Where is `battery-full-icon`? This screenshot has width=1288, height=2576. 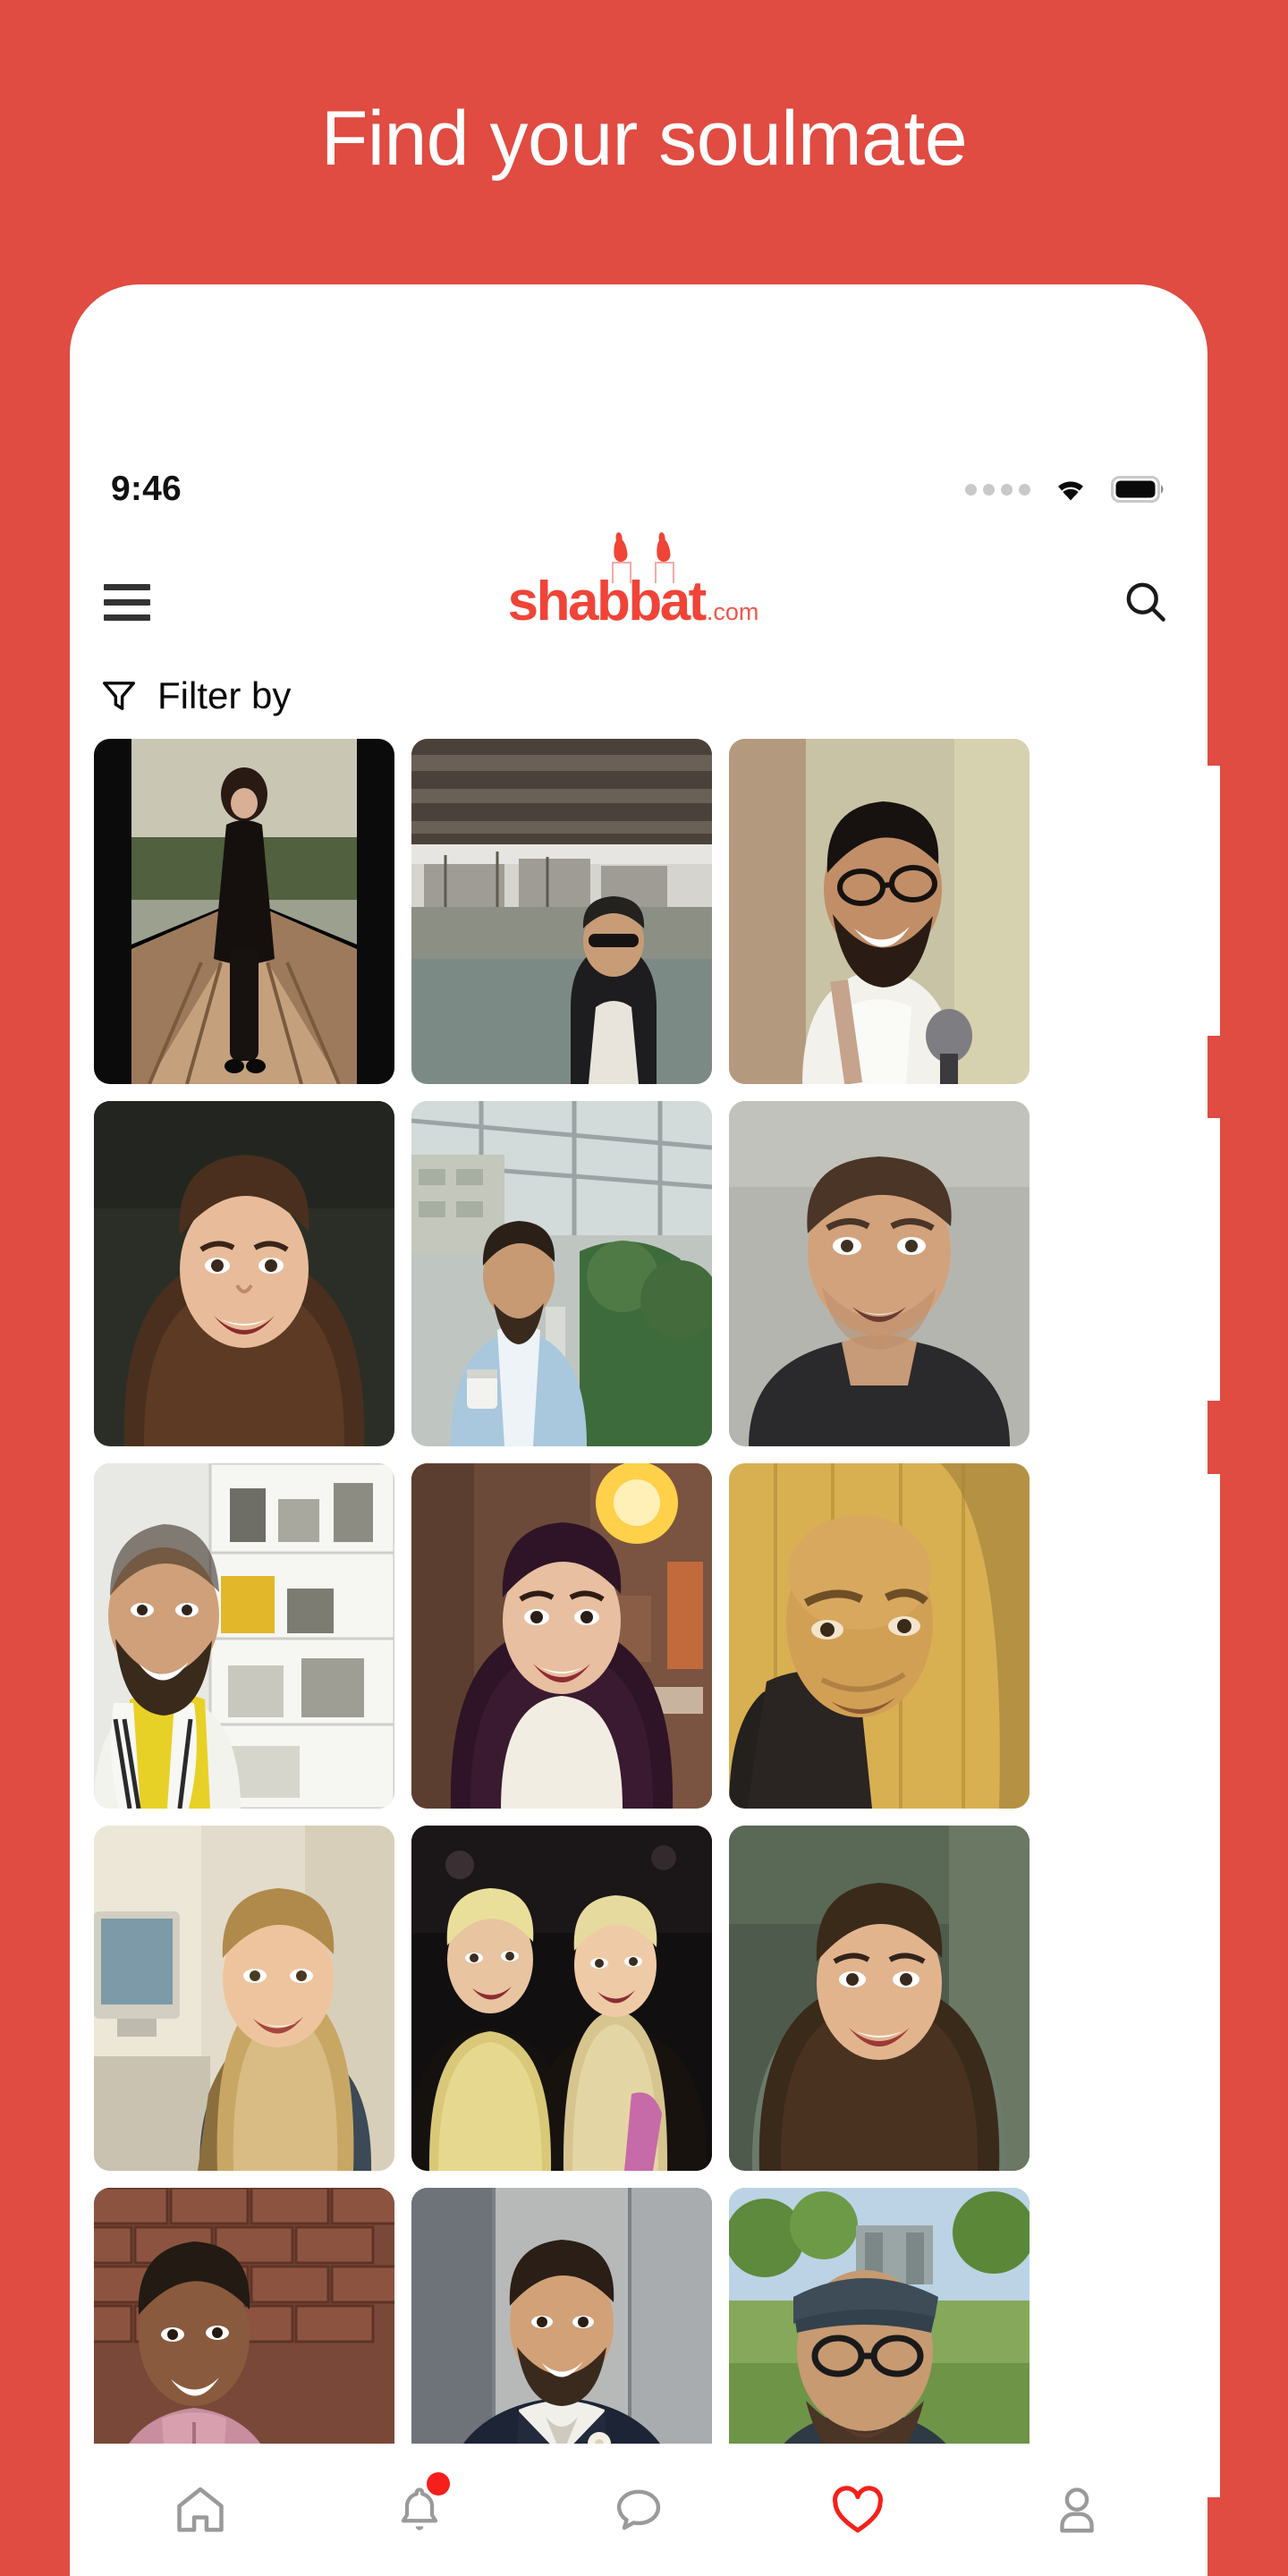
battery-full-icon is located at coordinates (1137, 489).